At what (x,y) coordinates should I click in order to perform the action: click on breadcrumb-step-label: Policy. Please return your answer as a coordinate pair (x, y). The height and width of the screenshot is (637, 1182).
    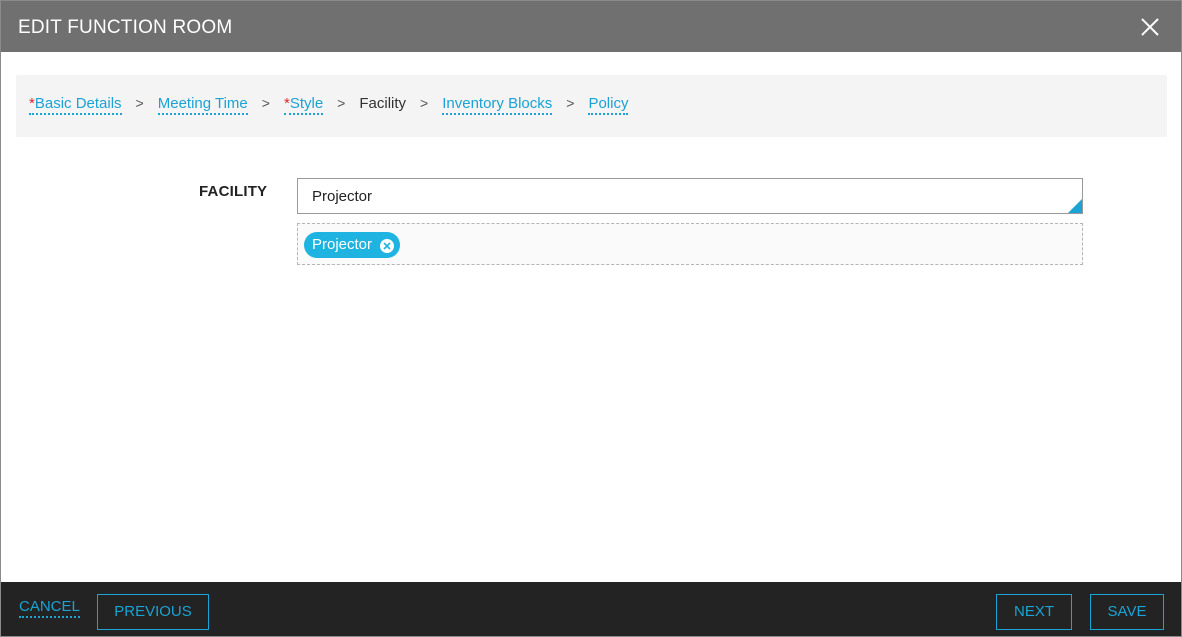
    Looking at the image, I should click on (608, 103).